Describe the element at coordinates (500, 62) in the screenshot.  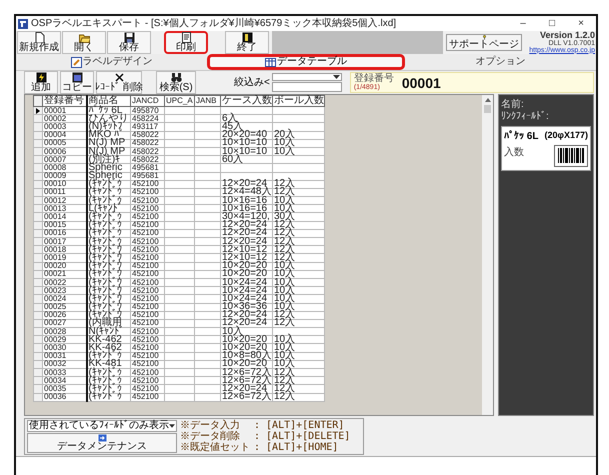
I see `tab: オプション` at that location.